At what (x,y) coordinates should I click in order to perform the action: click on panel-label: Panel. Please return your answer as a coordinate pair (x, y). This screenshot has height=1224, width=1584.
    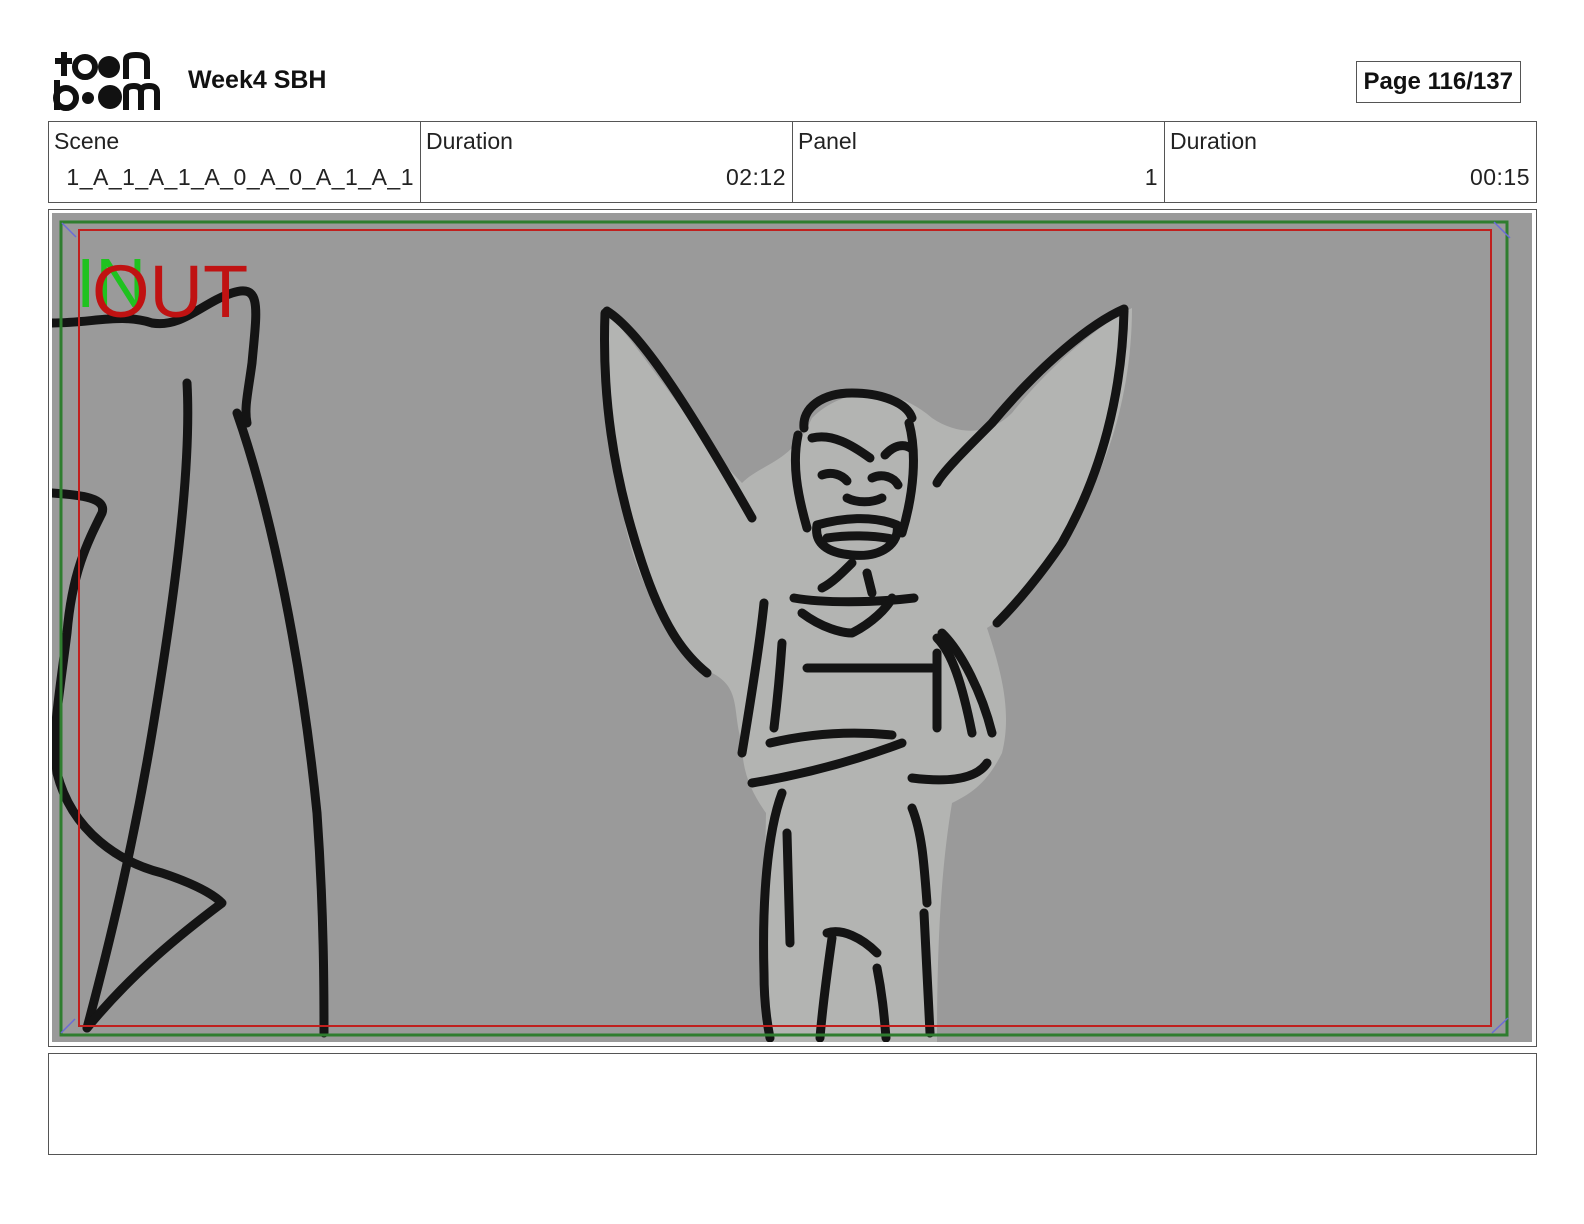
    Looking at the image, I should click on (827, 141).